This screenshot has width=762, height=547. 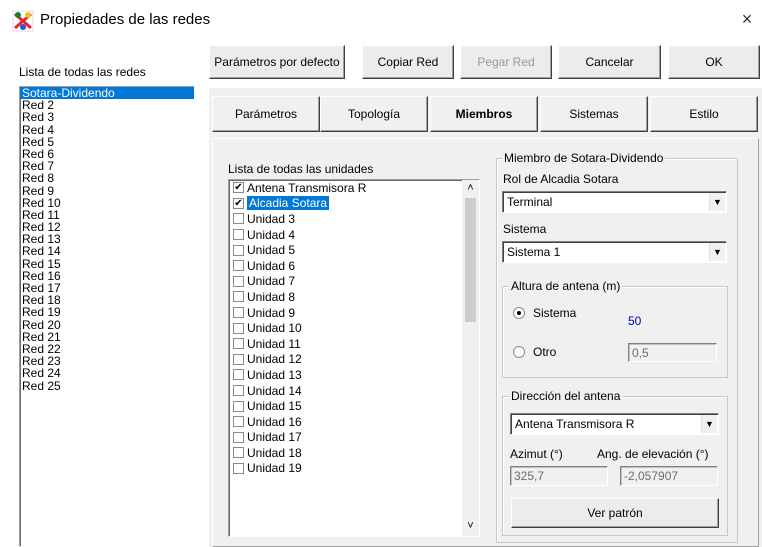 What do you see at coordinates (354, 204) in the screenshot?
I see `unit-list-item: ✔ Alcadia Sotara` at bounding box center [354, 204].